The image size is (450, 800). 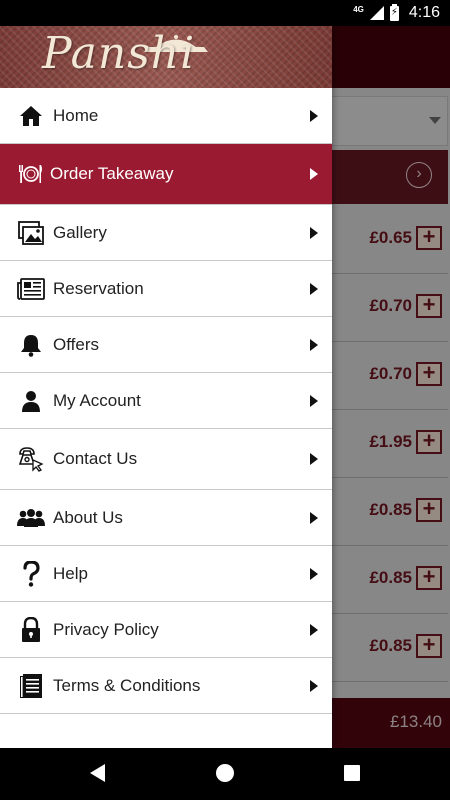 What do you see at coordinates (31, 116) in the screenshot?
I see `home-icon` at bounding box center [31, 116].